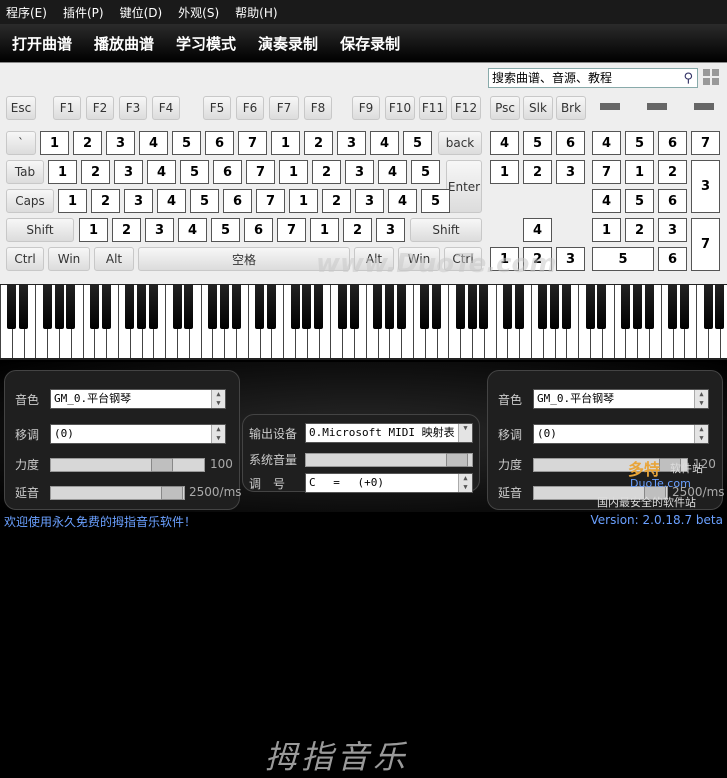  I want to click on key-f8: F8, so click(318, 108).